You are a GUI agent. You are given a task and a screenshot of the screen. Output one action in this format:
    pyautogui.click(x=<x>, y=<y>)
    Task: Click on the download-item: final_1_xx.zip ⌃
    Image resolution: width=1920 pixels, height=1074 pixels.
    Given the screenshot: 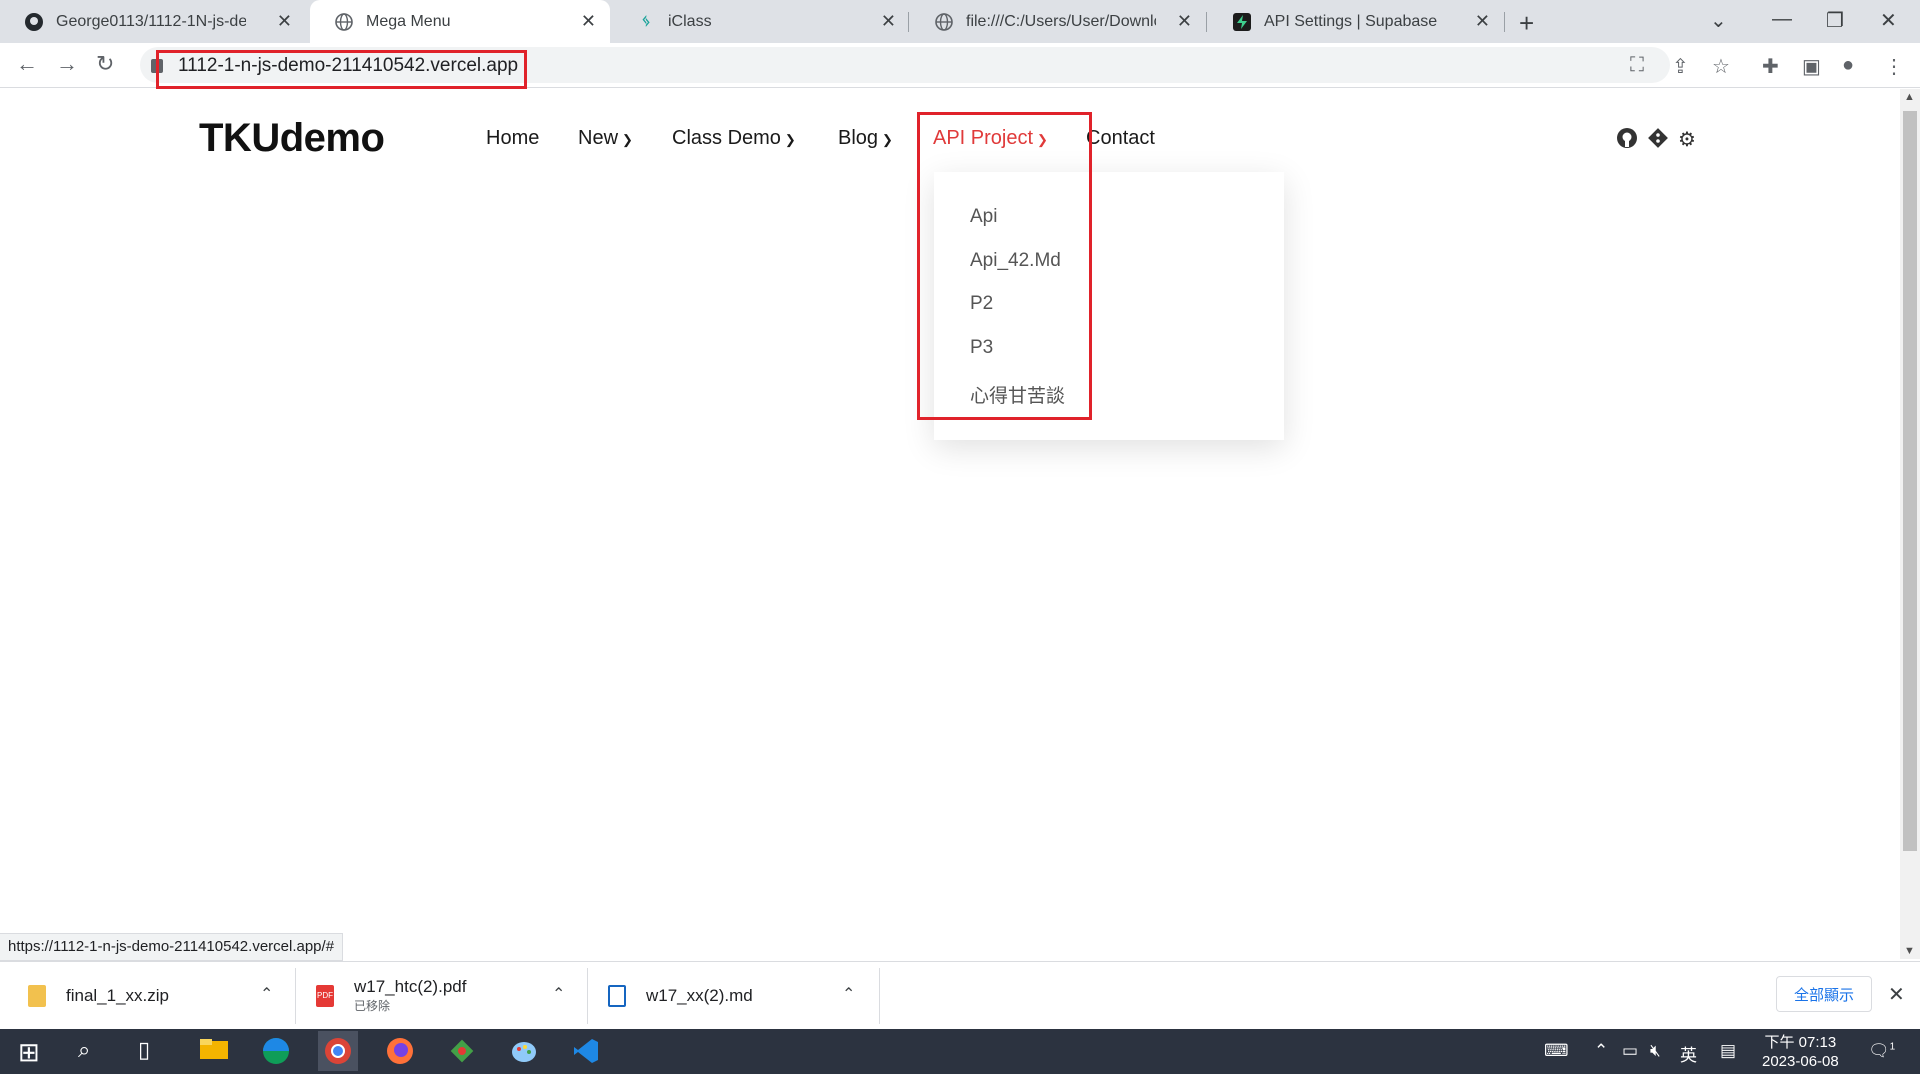 What is the action you would take?
    pyautogui.click(x=159, y=995)
    